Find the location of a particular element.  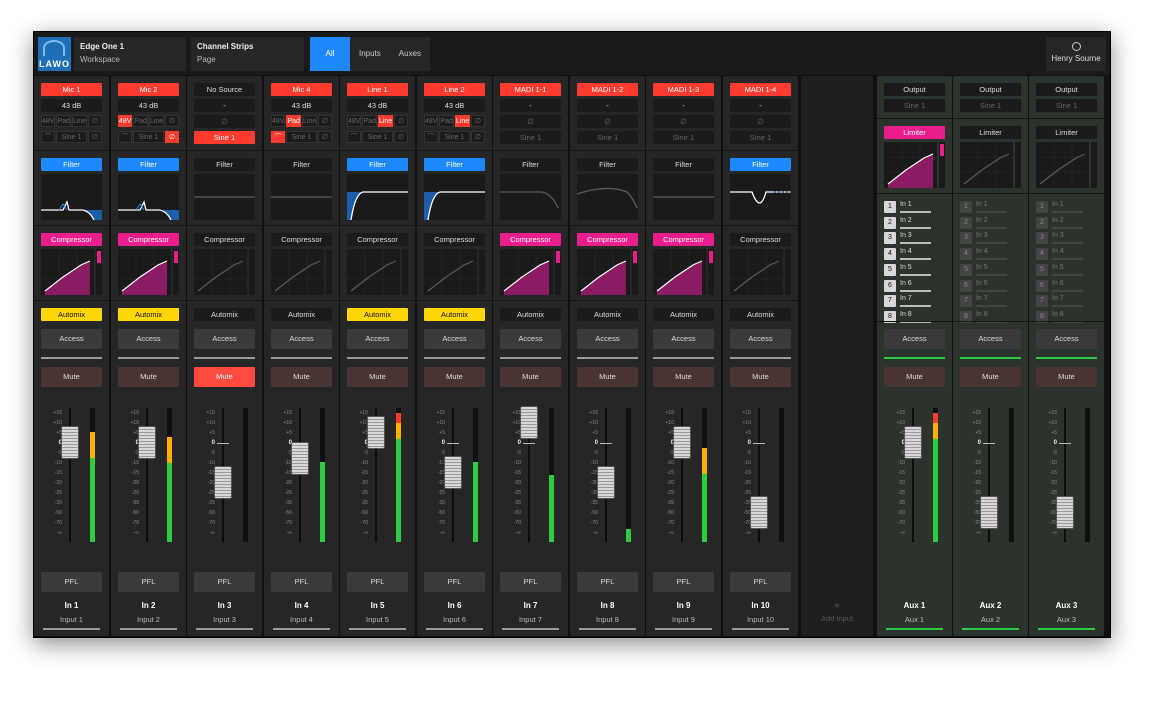

add-input-button: + Add Input is located at coordinates (837, 356).